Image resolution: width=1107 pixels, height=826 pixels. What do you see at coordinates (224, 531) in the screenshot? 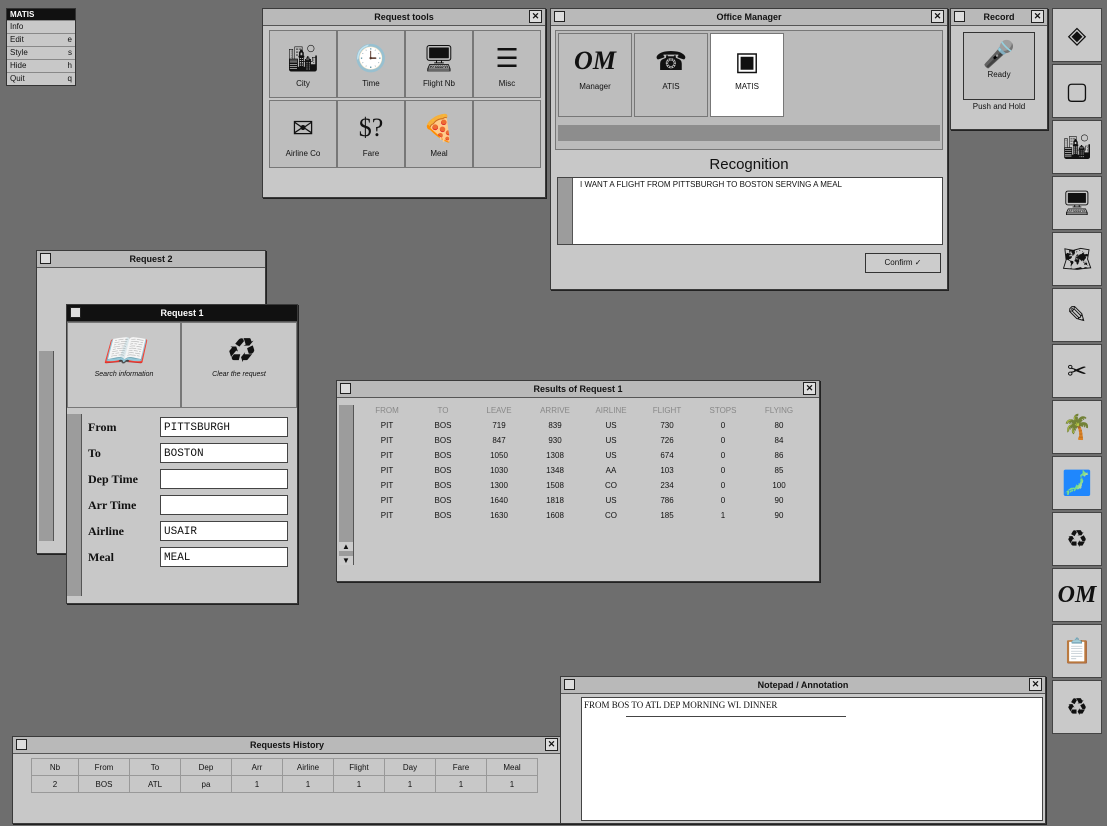
I see `airline-field: USAIR` at bounding box center [224, 531].